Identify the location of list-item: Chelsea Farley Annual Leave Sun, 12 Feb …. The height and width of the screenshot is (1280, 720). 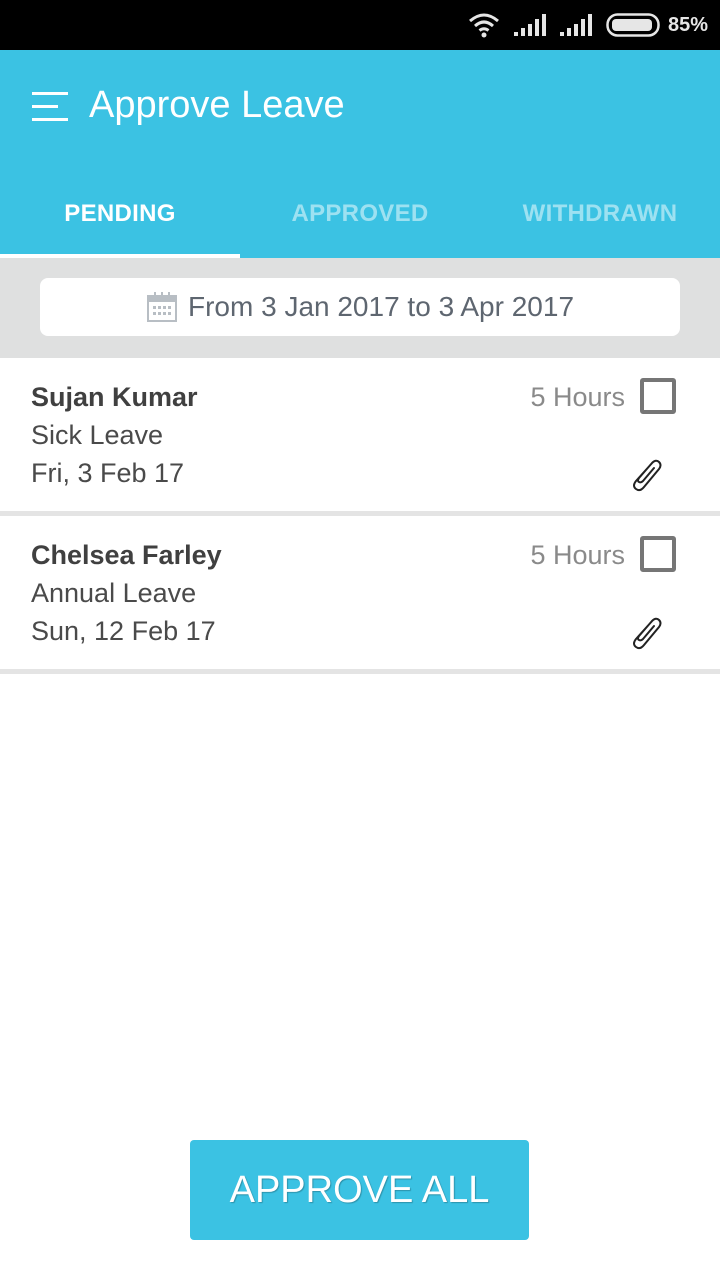
(360, 595).